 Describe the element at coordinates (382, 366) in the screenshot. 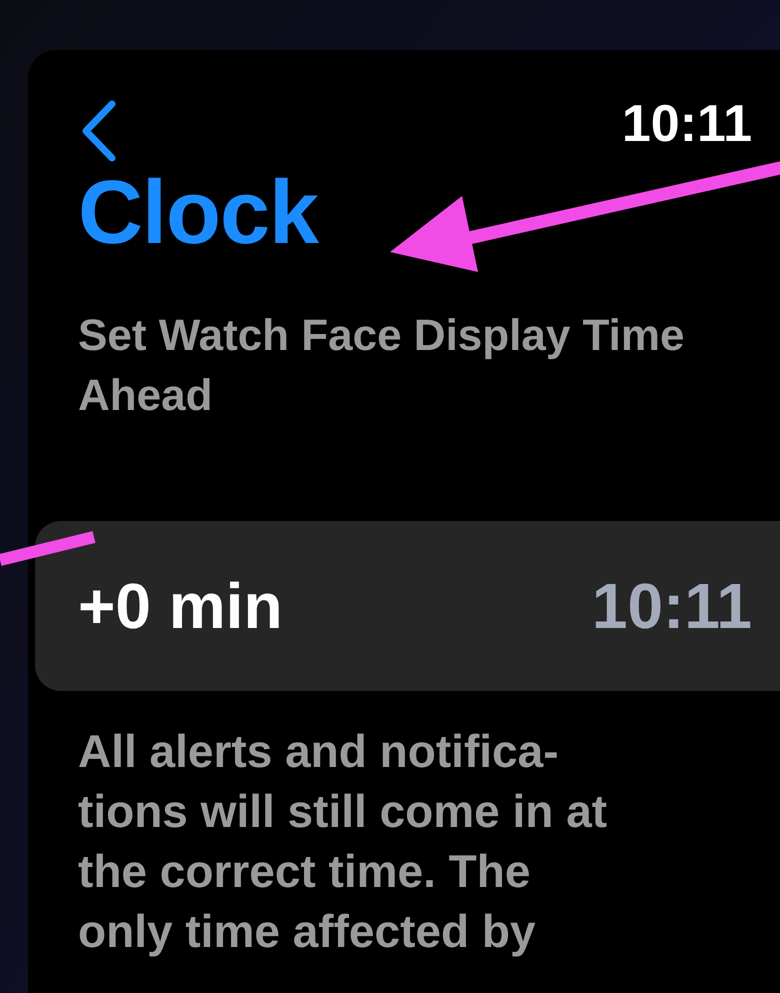

I see `subtitle: Set Watch Face Display Time Ahead` at that location.